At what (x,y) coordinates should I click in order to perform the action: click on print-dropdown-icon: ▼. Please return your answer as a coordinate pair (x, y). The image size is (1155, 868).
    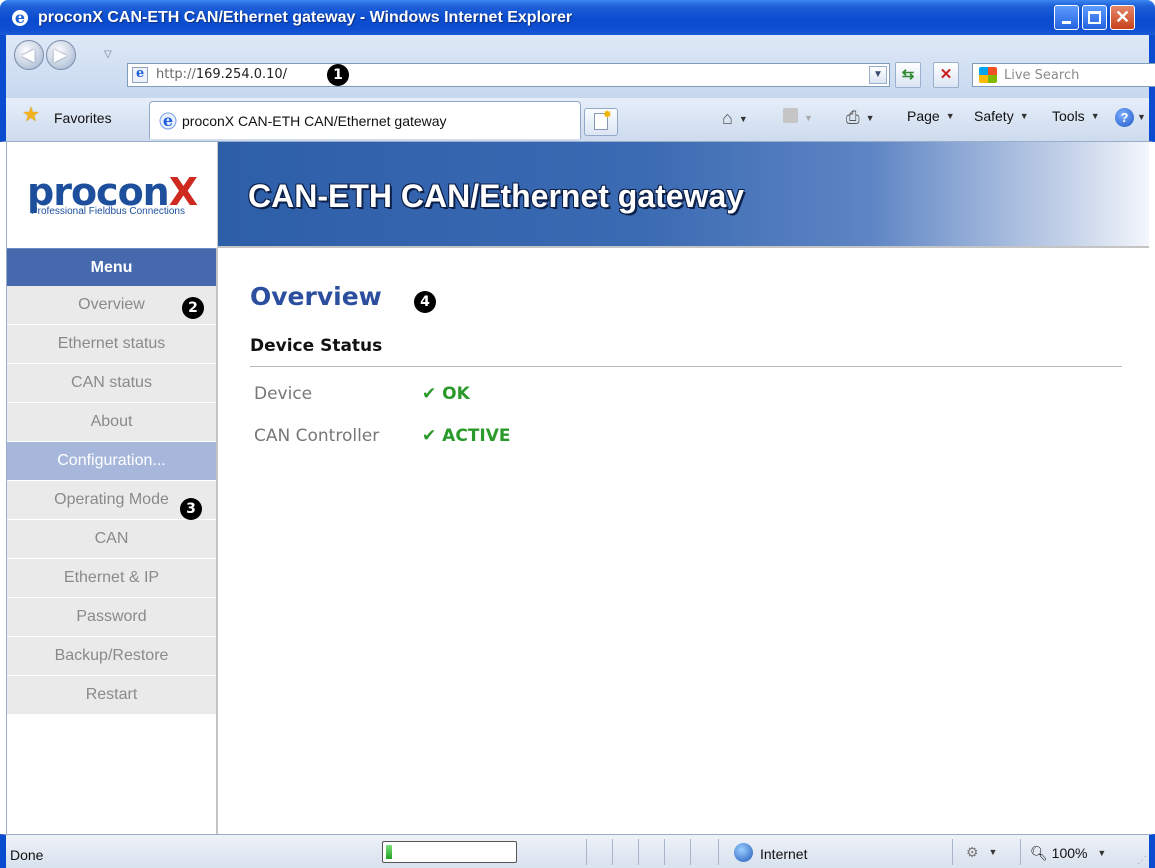
    Looking at the image, I should click on (870, 118).